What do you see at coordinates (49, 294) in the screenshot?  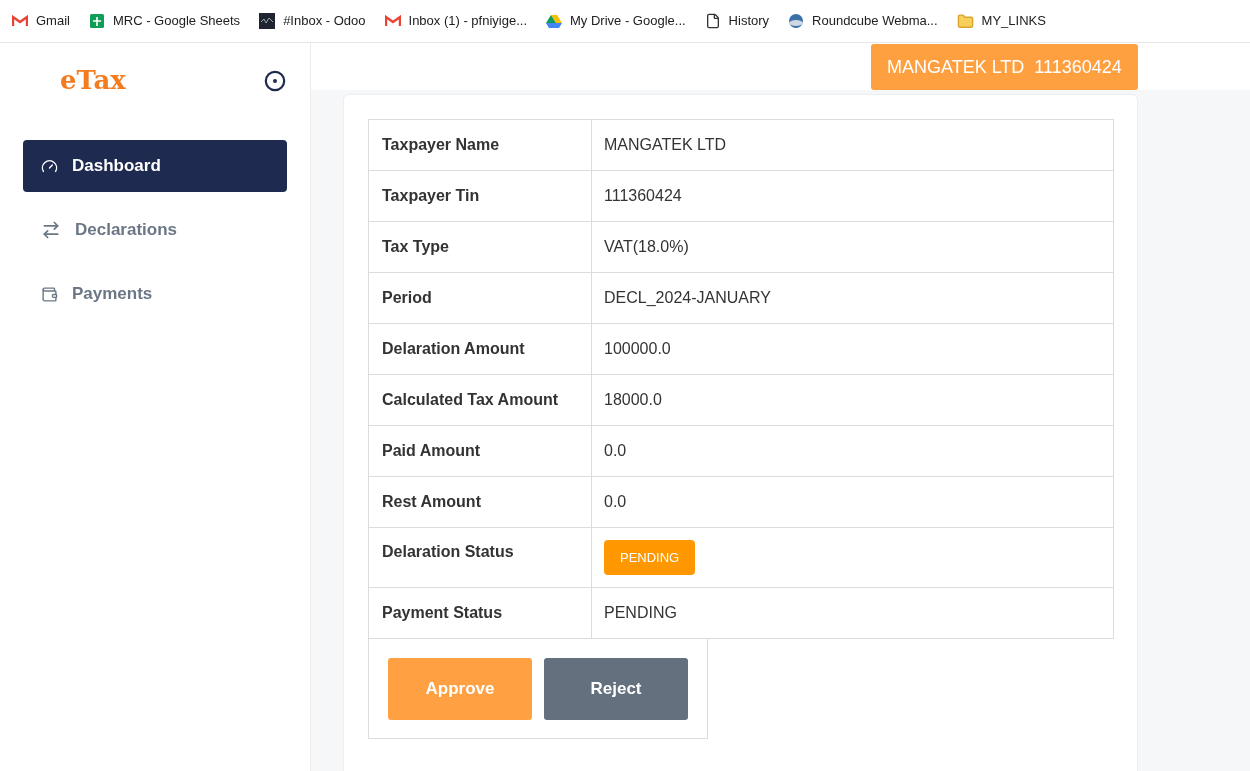 I see `wallet-icon` at bounding box center [49, 294].